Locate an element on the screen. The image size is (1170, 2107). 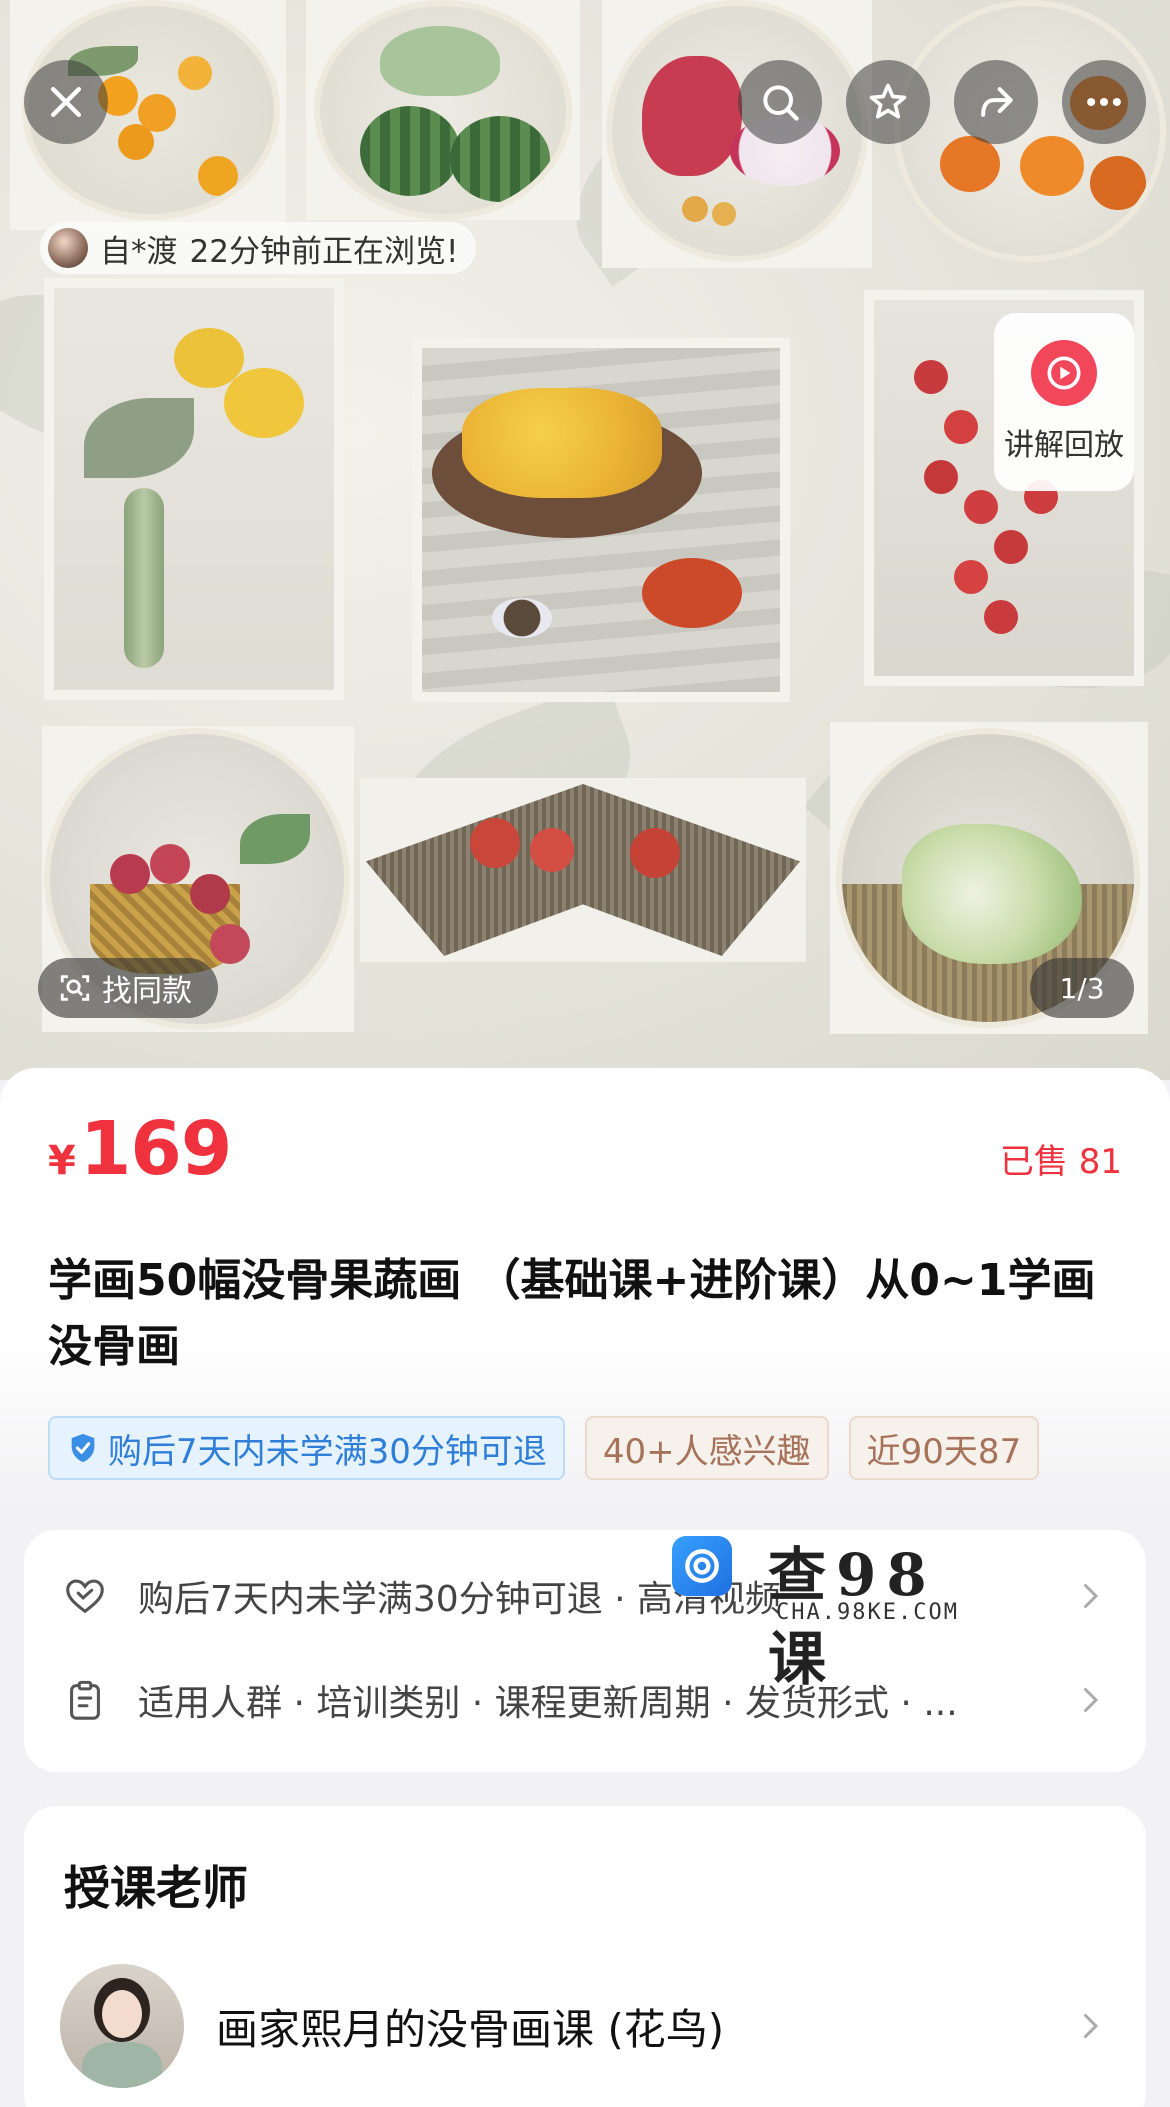
image-search-icon is located at coordinates (75, 988).